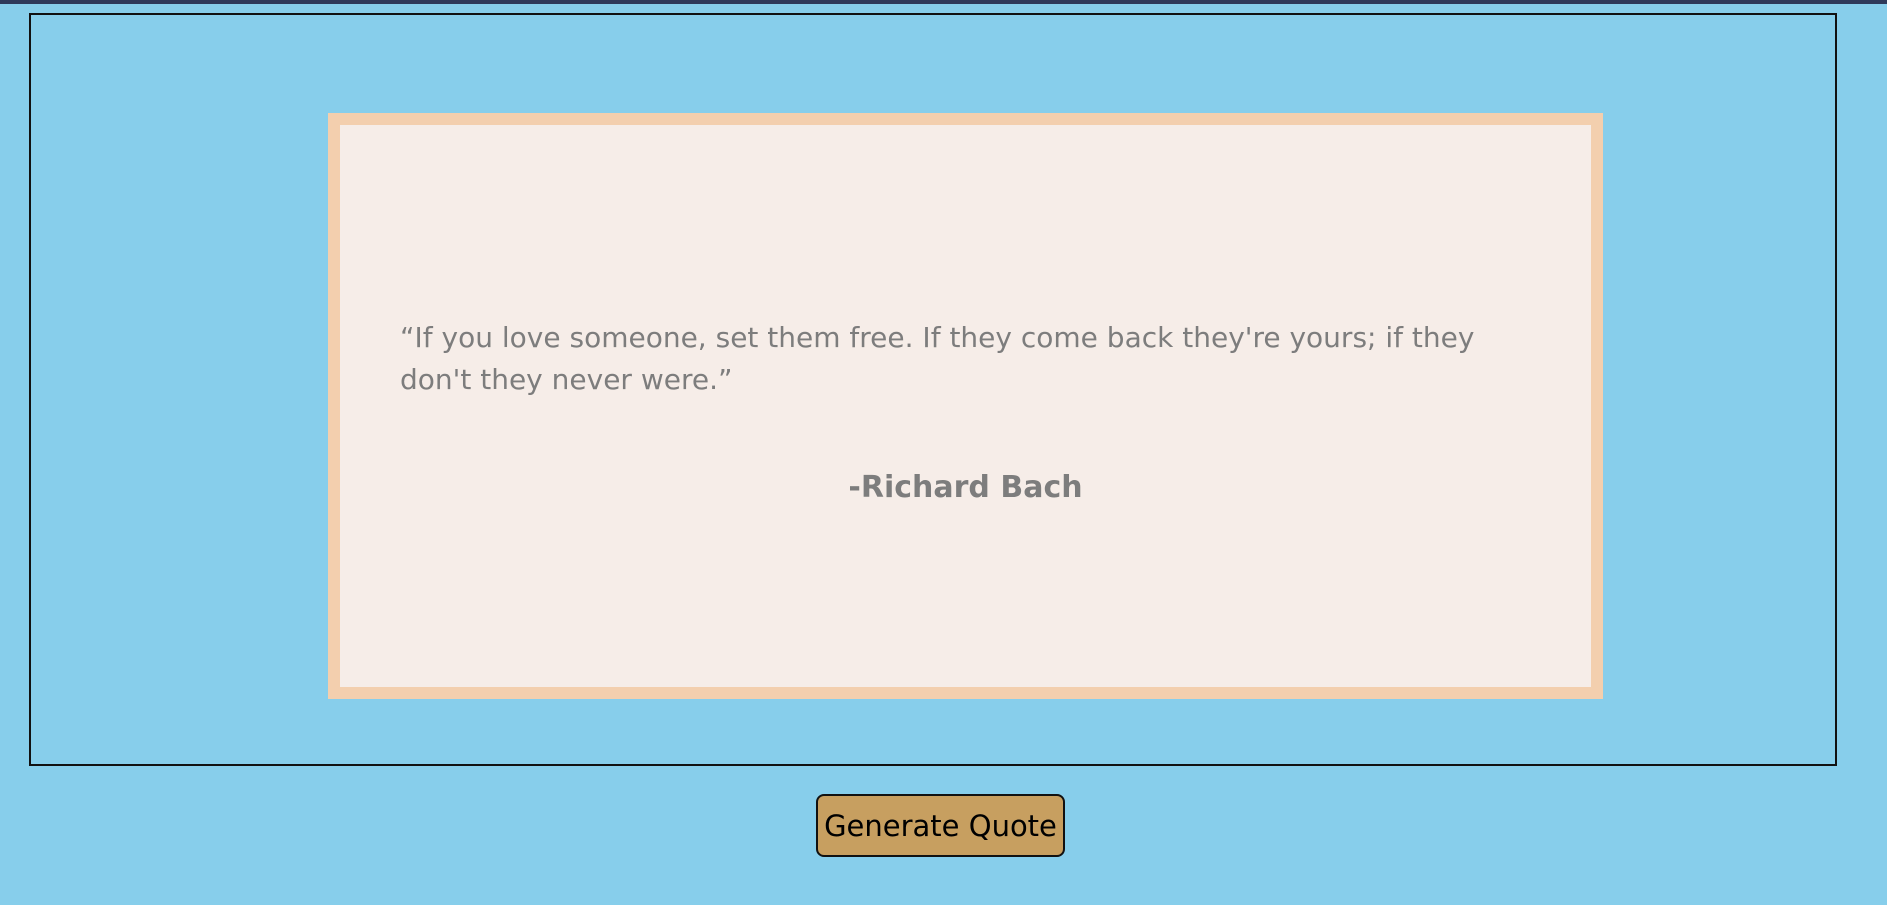 The height and width of the screenshot is (905, 1887). Describe the element at coordinates (965, 487) in the screenshot. I see `quote-author: -Richard Bach` at that location.